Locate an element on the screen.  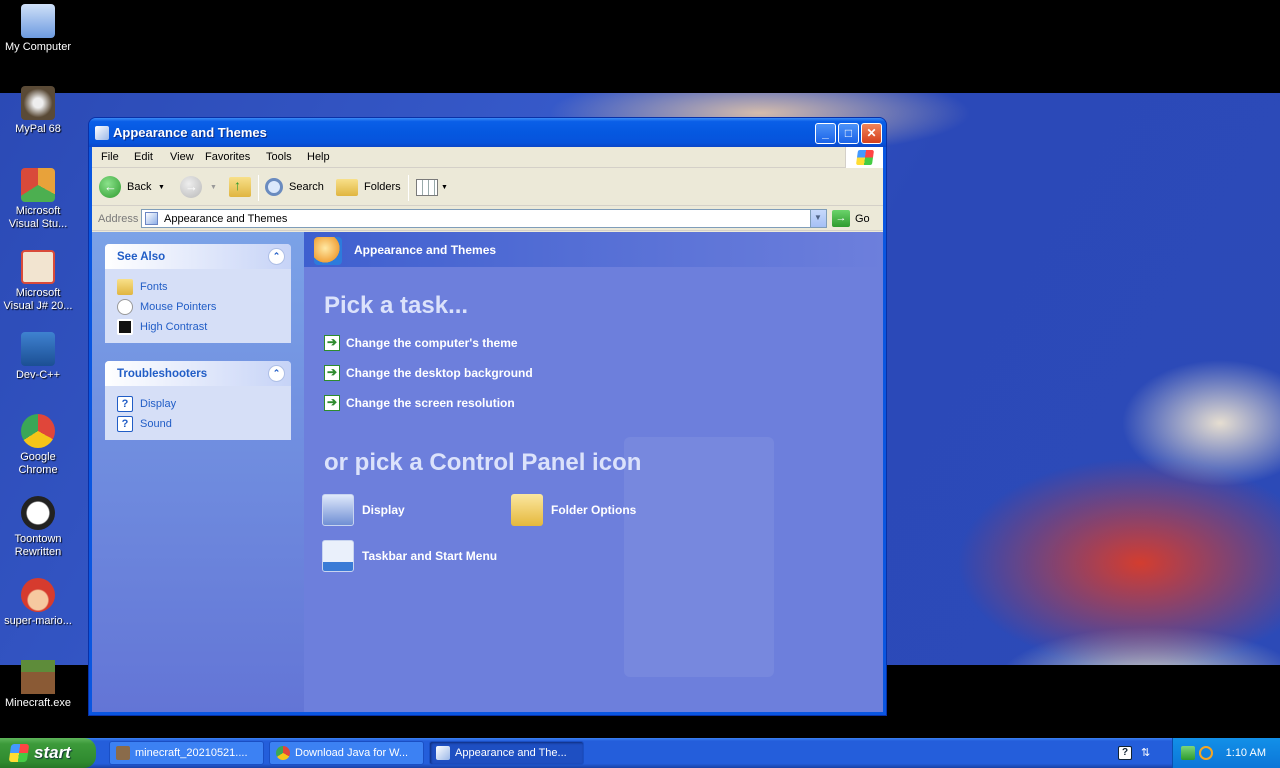
forward-button: → ▼ is located at coordinates (198, 187).